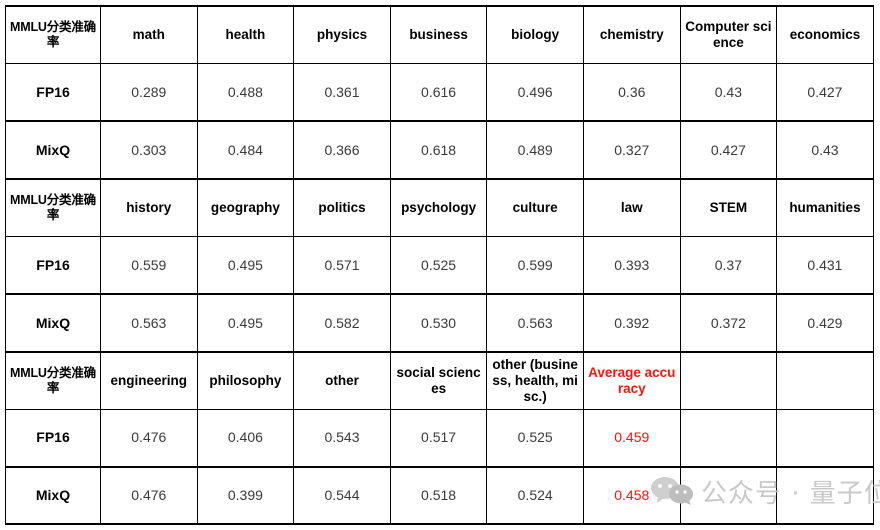 Image resolution: width=880 pixels, height=530 pixels. Describe the element at coordinates (342, 35) in the screenshot. I see `column-header-cell: physics` at that location.